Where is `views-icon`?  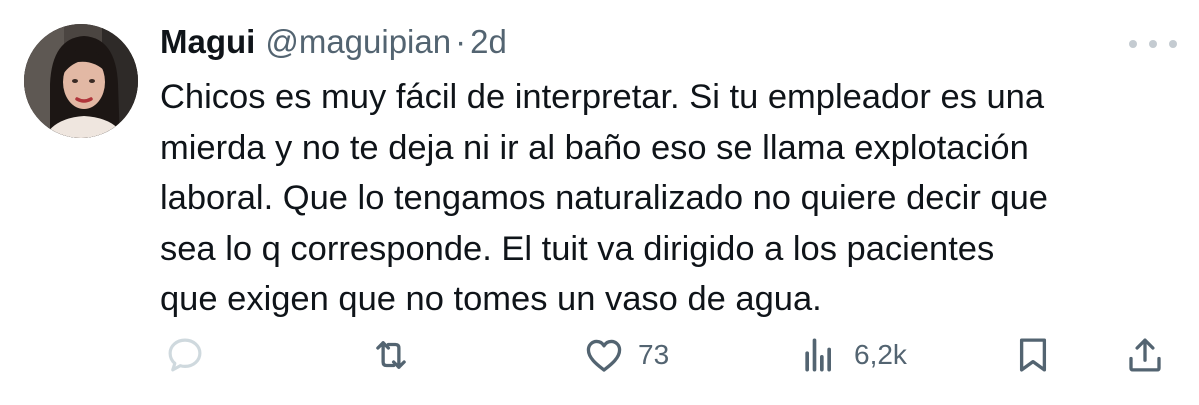
views-icon is located at coordinates (820, 355).